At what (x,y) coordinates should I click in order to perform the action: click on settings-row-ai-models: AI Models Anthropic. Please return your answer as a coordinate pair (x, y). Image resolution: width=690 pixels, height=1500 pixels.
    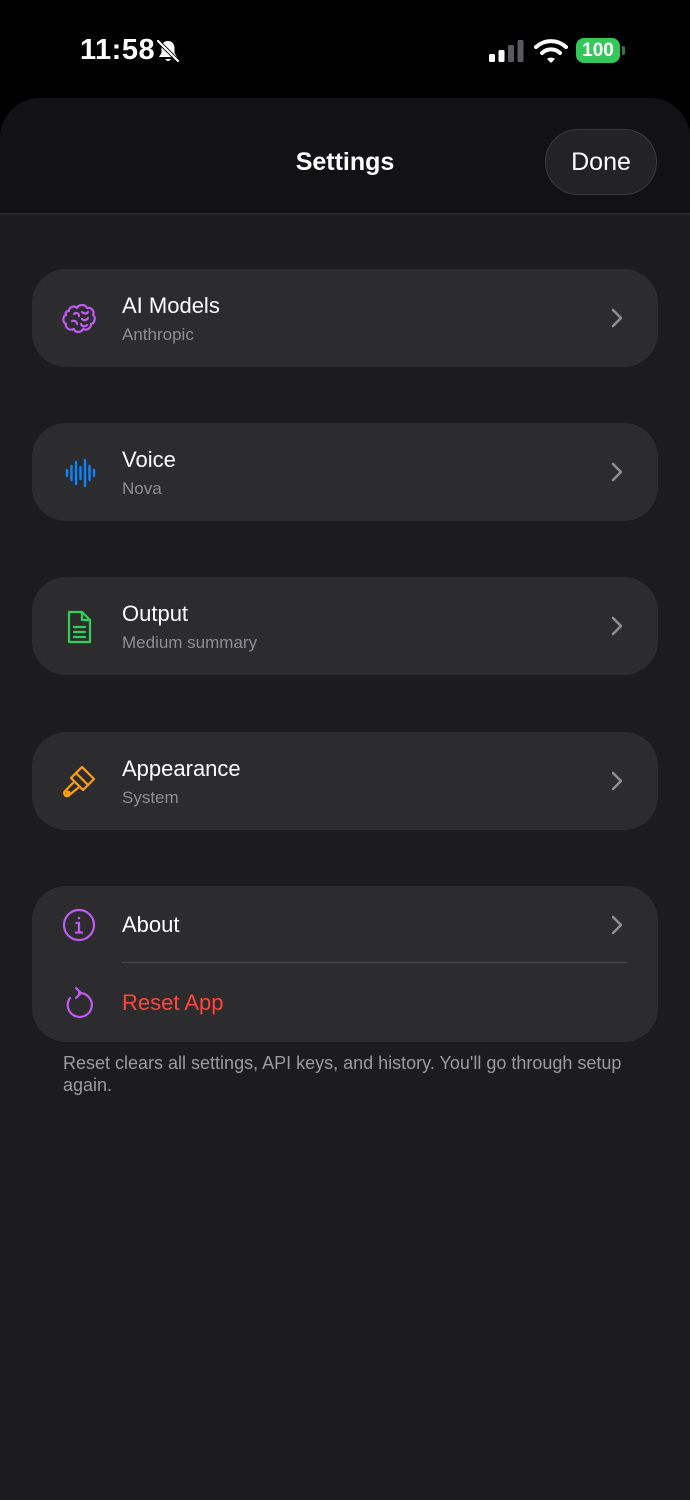
    Looking at the image, I should click on (345, 318).